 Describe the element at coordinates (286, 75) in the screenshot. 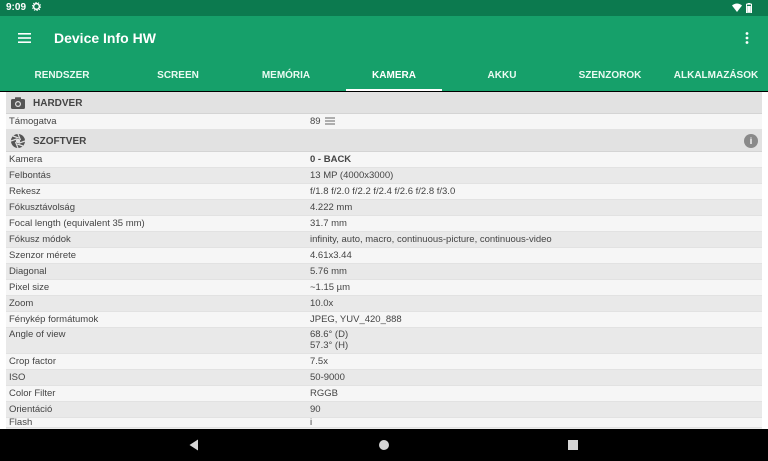

I see `tab-memoria: MEMÓRIA` at that location.